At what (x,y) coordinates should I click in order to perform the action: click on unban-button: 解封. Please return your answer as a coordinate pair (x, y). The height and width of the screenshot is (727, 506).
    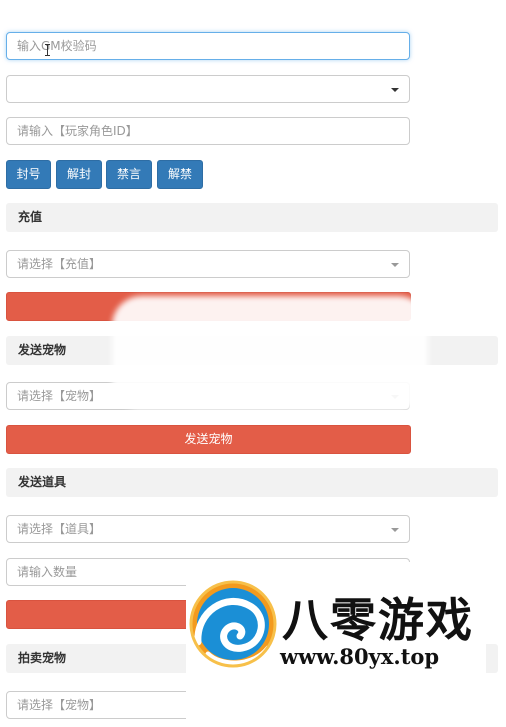
    Looking at the image, I should click on (79, 174).